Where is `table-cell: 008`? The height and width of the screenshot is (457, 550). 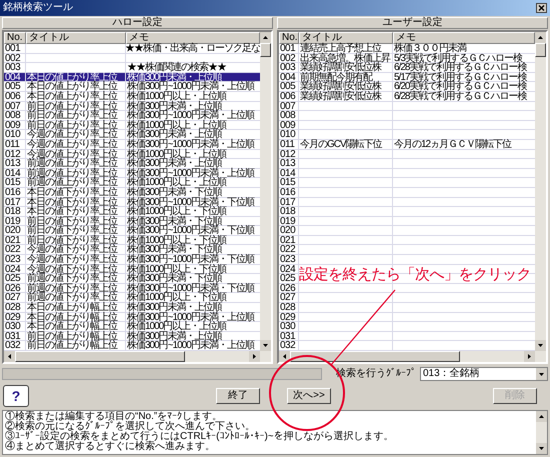
table-cell: 008 is located at coordinates (289, 115).